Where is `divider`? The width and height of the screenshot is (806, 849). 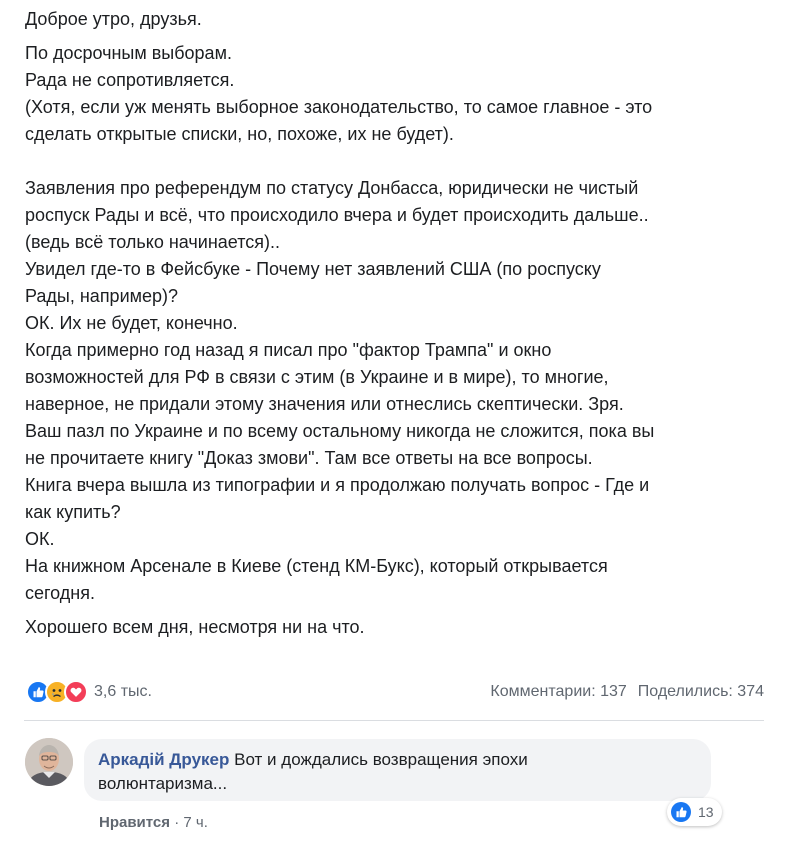 divider is located at coordinates (394, 720).